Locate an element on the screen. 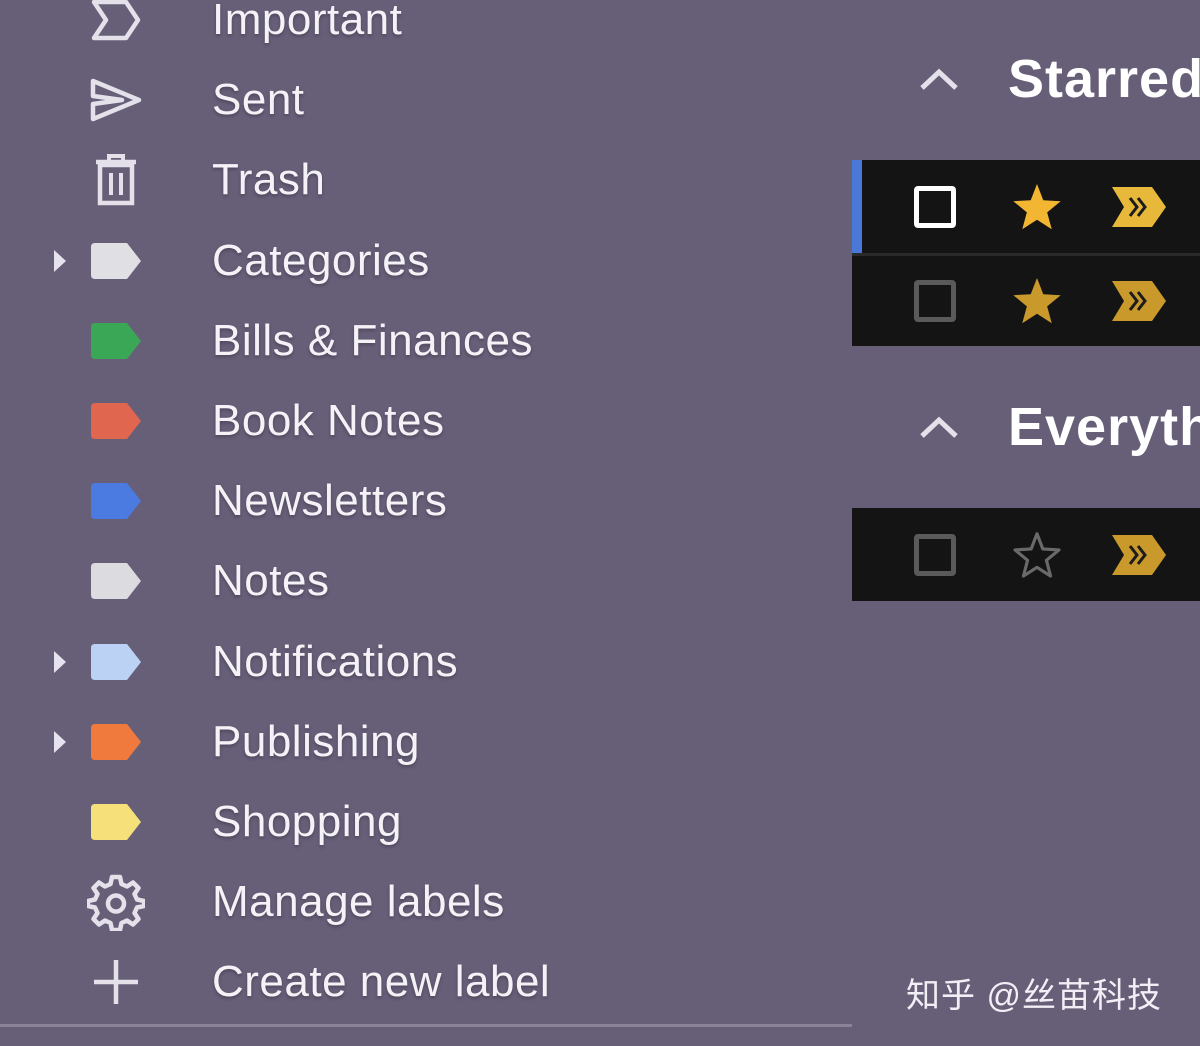 This screenshot has height=1046, width=1200. sidebar-item-bills-finances: Bills & Finances is located at coordinates (426, 341).